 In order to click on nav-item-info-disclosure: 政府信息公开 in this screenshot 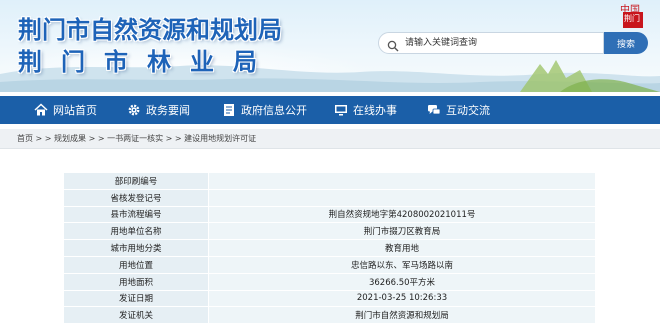, I will do `click(264, 110)`.